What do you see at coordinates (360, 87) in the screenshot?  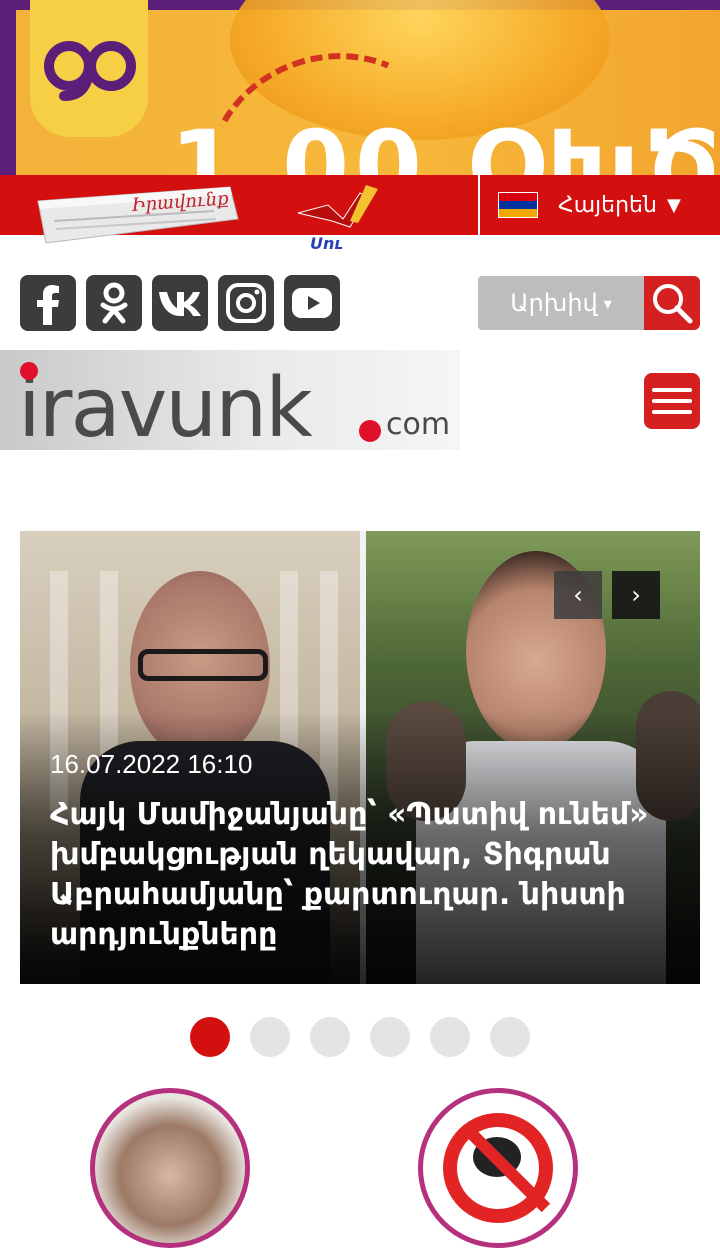 I see `ad-banner: 1 00 ՕԽԾ` at bounding box center [360, 87].